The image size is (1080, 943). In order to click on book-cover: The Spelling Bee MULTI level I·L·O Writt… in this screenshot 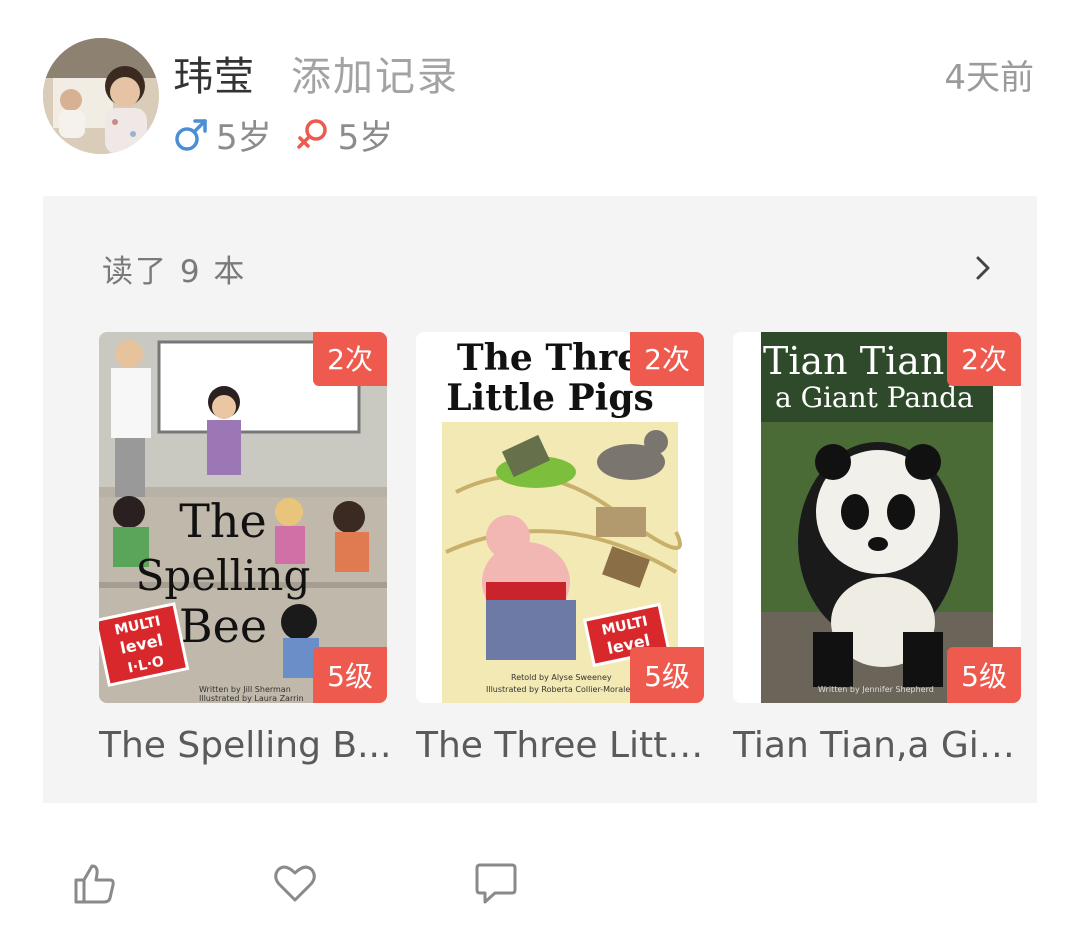, I will do `click(243, 517)`.